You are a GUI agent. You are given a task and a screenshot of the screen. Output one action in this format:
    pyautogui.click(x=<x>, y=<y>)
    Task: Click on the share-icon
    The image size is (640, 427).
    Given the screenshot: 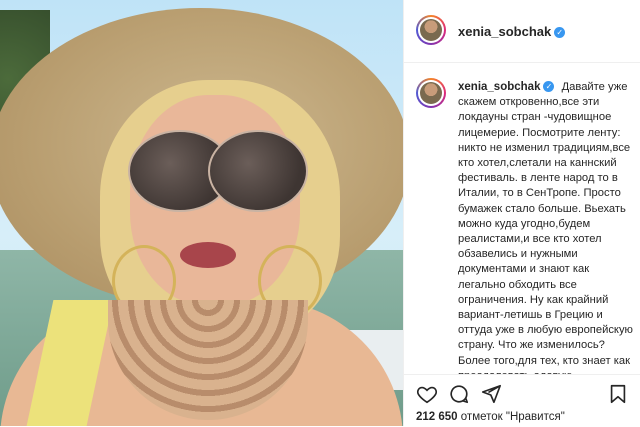 What is the action you would take?
    pyautogui.click(x=491, y=394)
    